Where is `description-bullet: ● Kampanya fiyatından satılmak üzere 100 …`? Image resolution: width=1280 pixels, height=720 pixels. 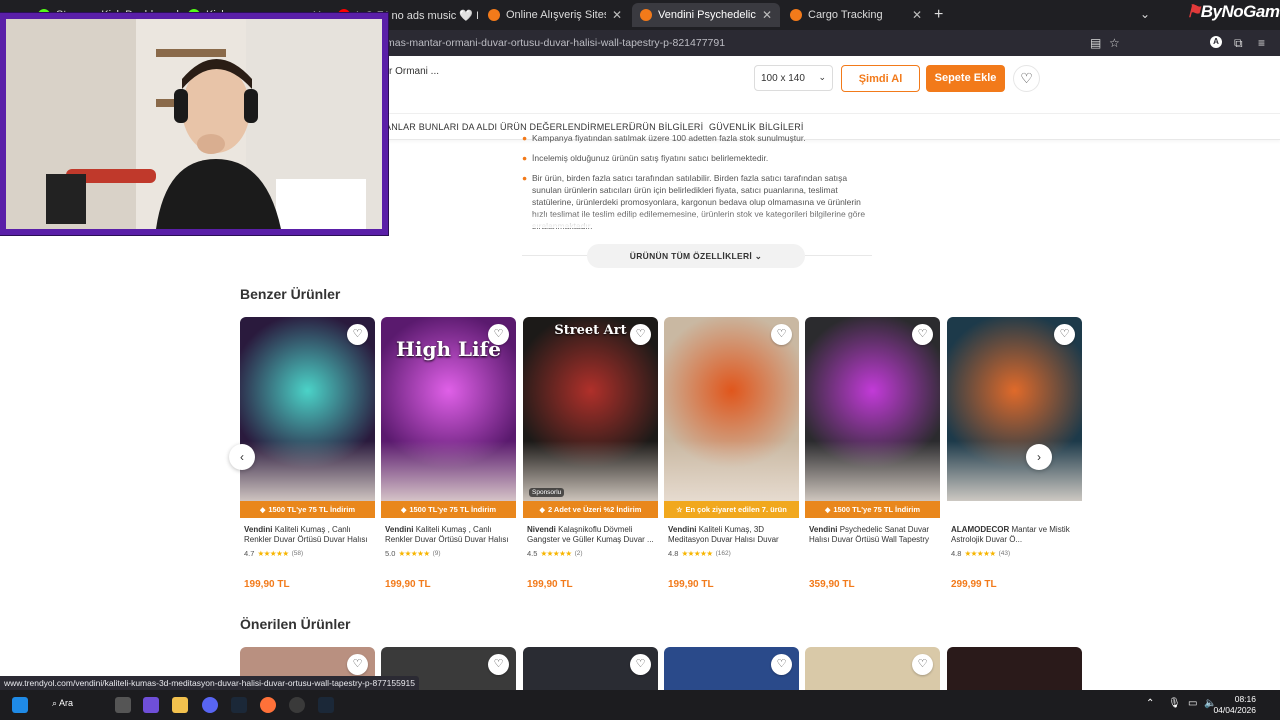
description-bullet: ● Kampanya fiyatından satılmak üzere 100 … is located at coordinates (664, 138).